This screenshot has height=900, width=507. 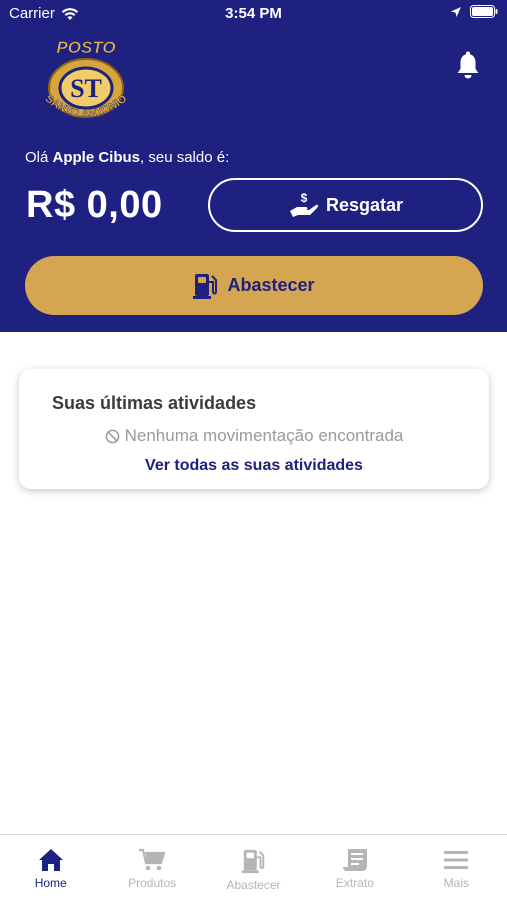 I want to click on recent-activities-title: Suas últimas atividades, so click(x=154, y=403).